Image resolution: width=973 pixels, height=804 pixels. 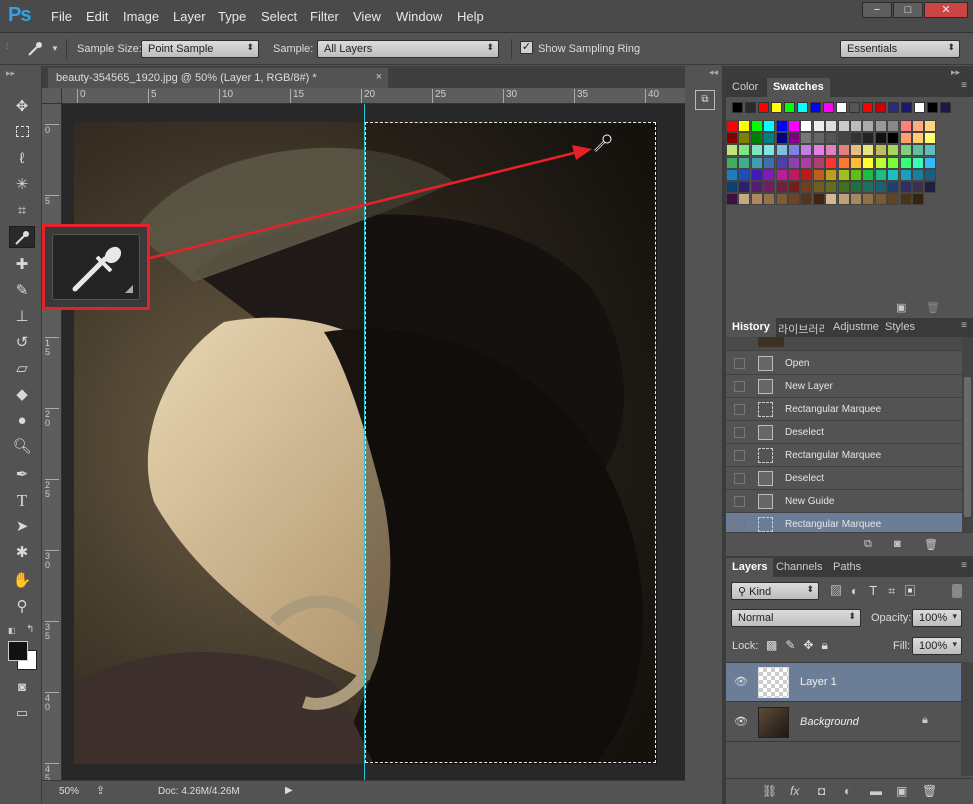 What do you see at coordinates (844, 386) in the screenshot?
I see `history-item: New Layer` at bounding box center [844, 386].